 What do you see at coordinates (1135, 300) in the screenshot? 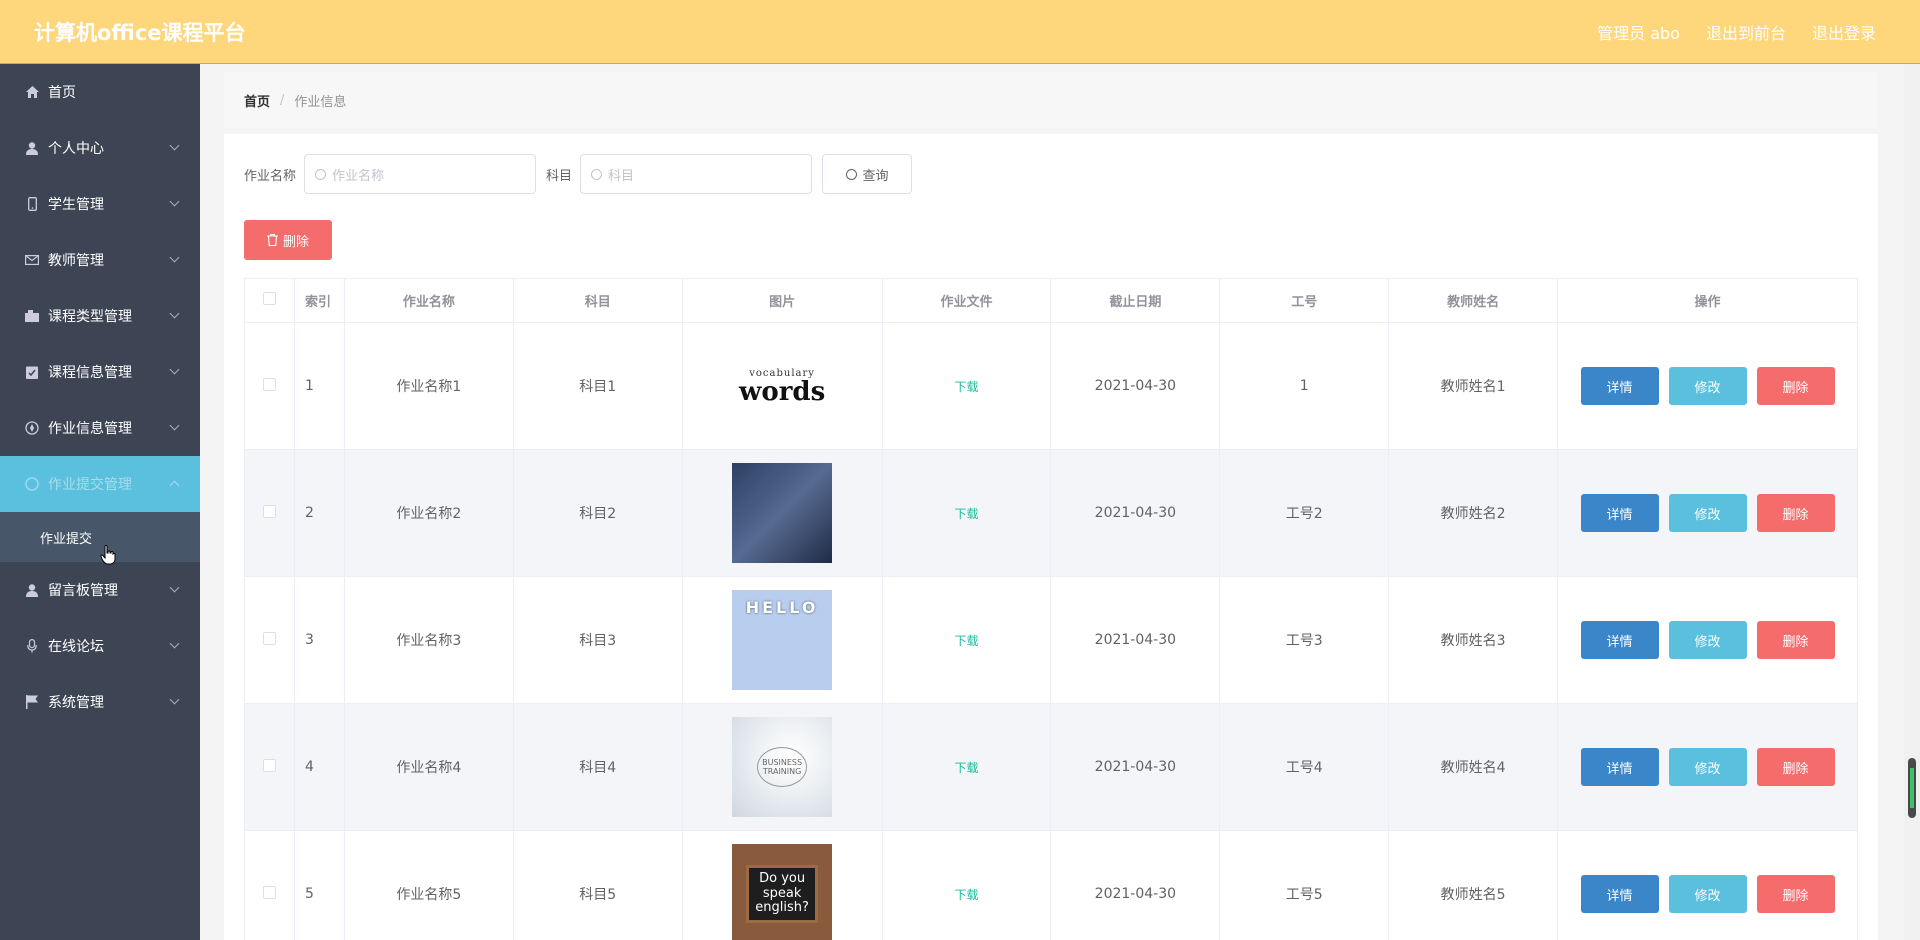
I see `header-deadline: 截止日期` at bounding box center [1135, 300].